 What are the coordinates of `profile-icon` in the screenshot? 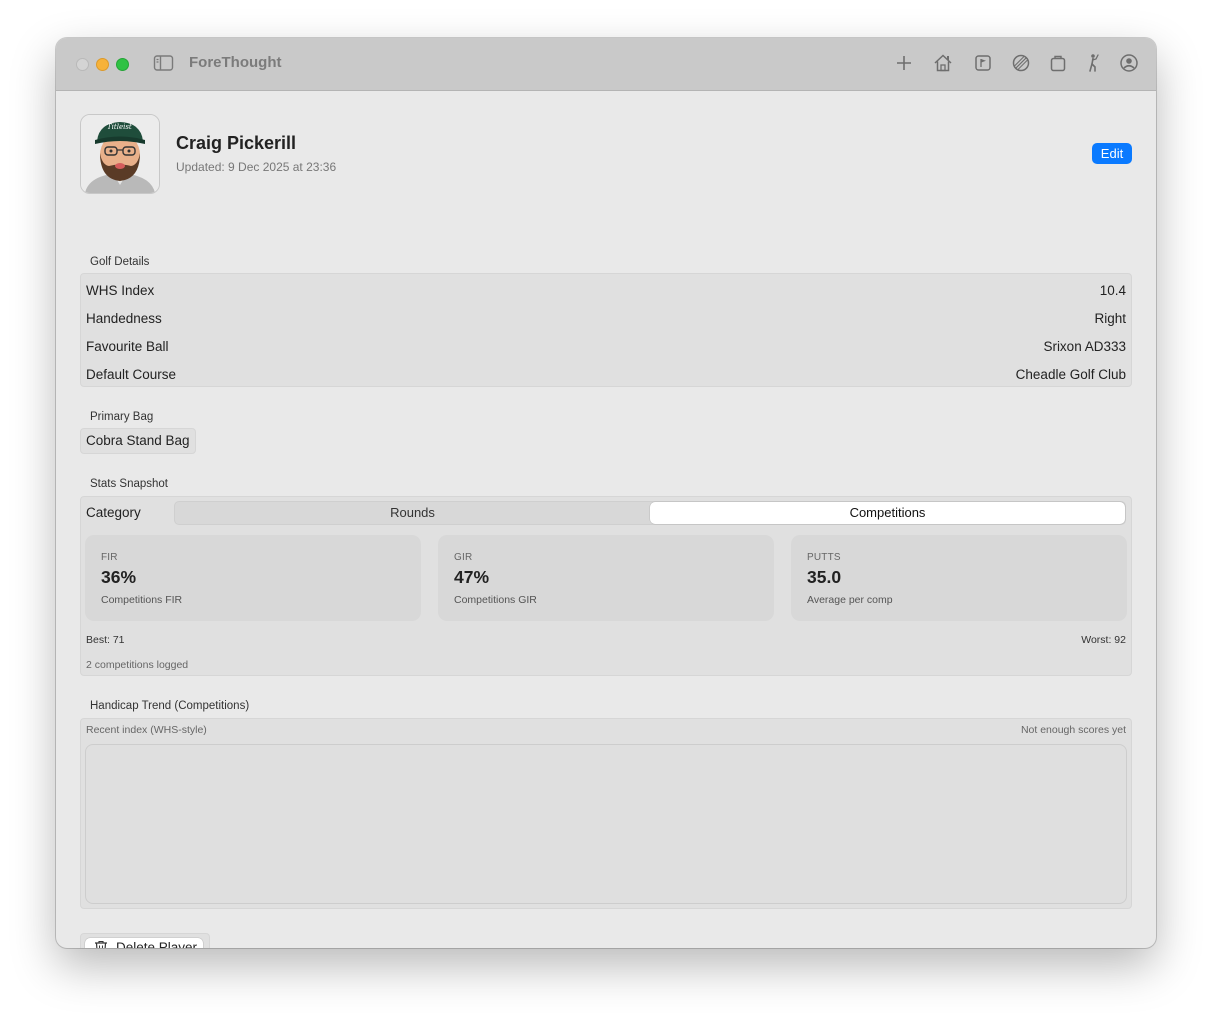 It's located at (1129, 63).